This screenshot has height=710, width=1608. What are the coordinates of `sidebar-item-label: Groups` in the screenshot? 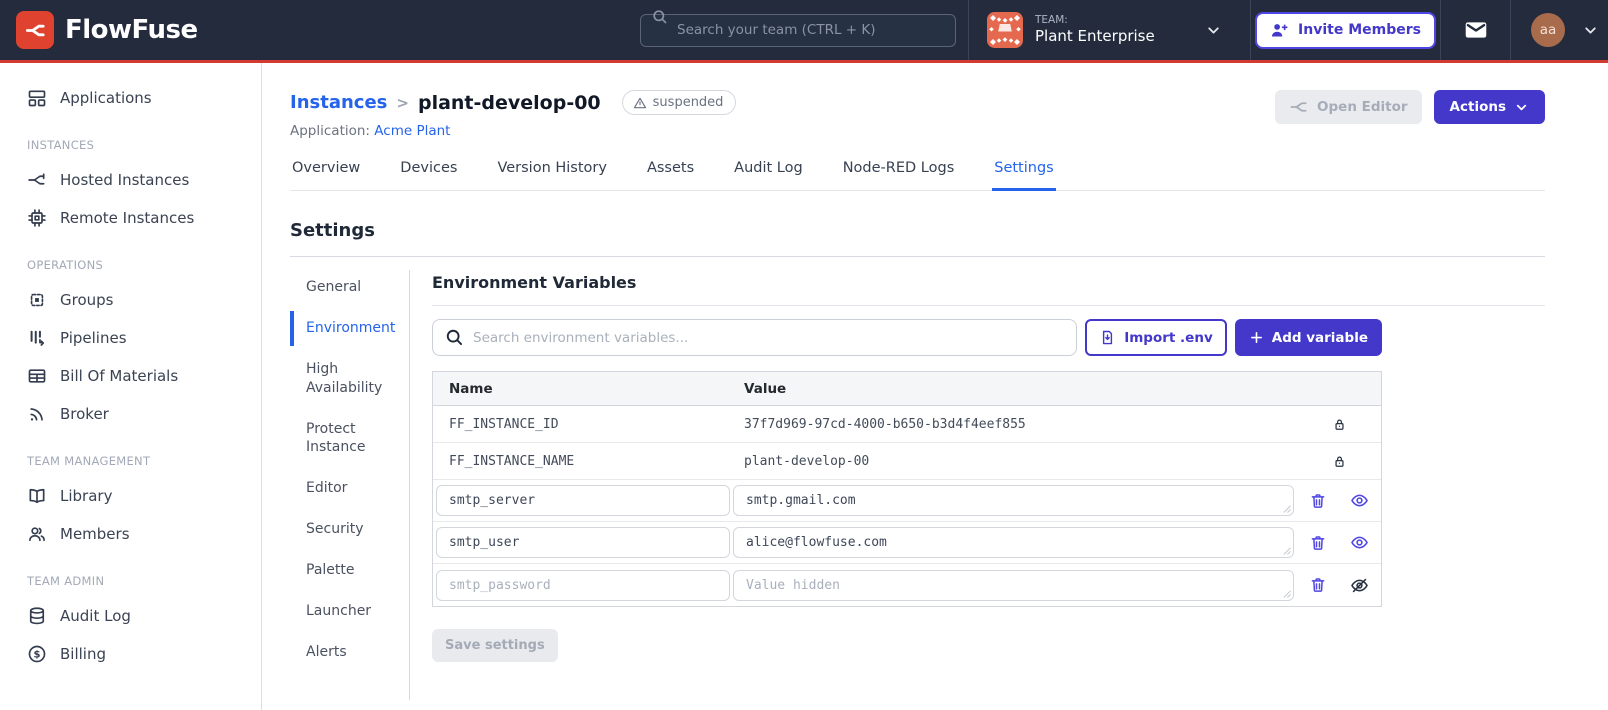 It's located at (87, 300).